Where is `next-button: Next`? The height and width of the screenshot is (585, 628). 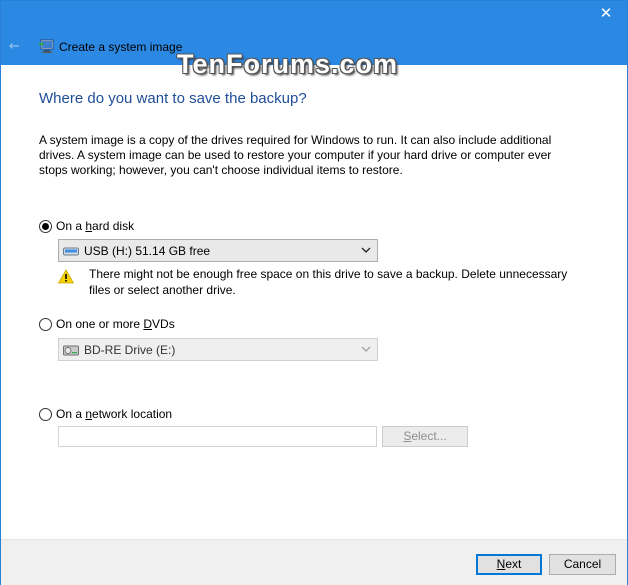
next-button: Next is located at coordinates (509, 564).